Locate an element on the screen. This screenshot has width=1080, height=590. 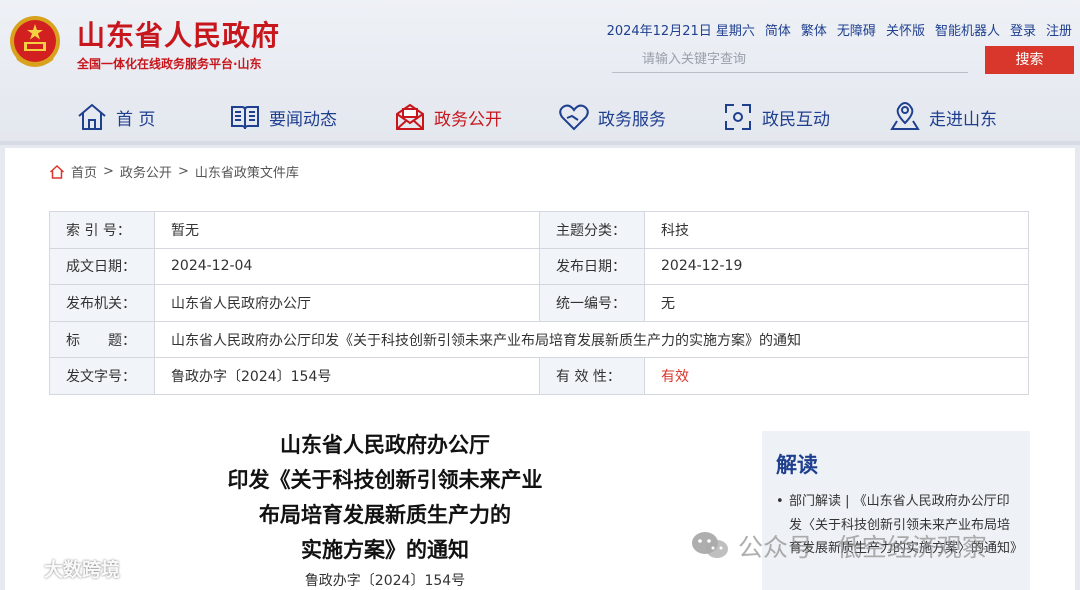
national-emblem-icon is located at coordinates (35, 41).